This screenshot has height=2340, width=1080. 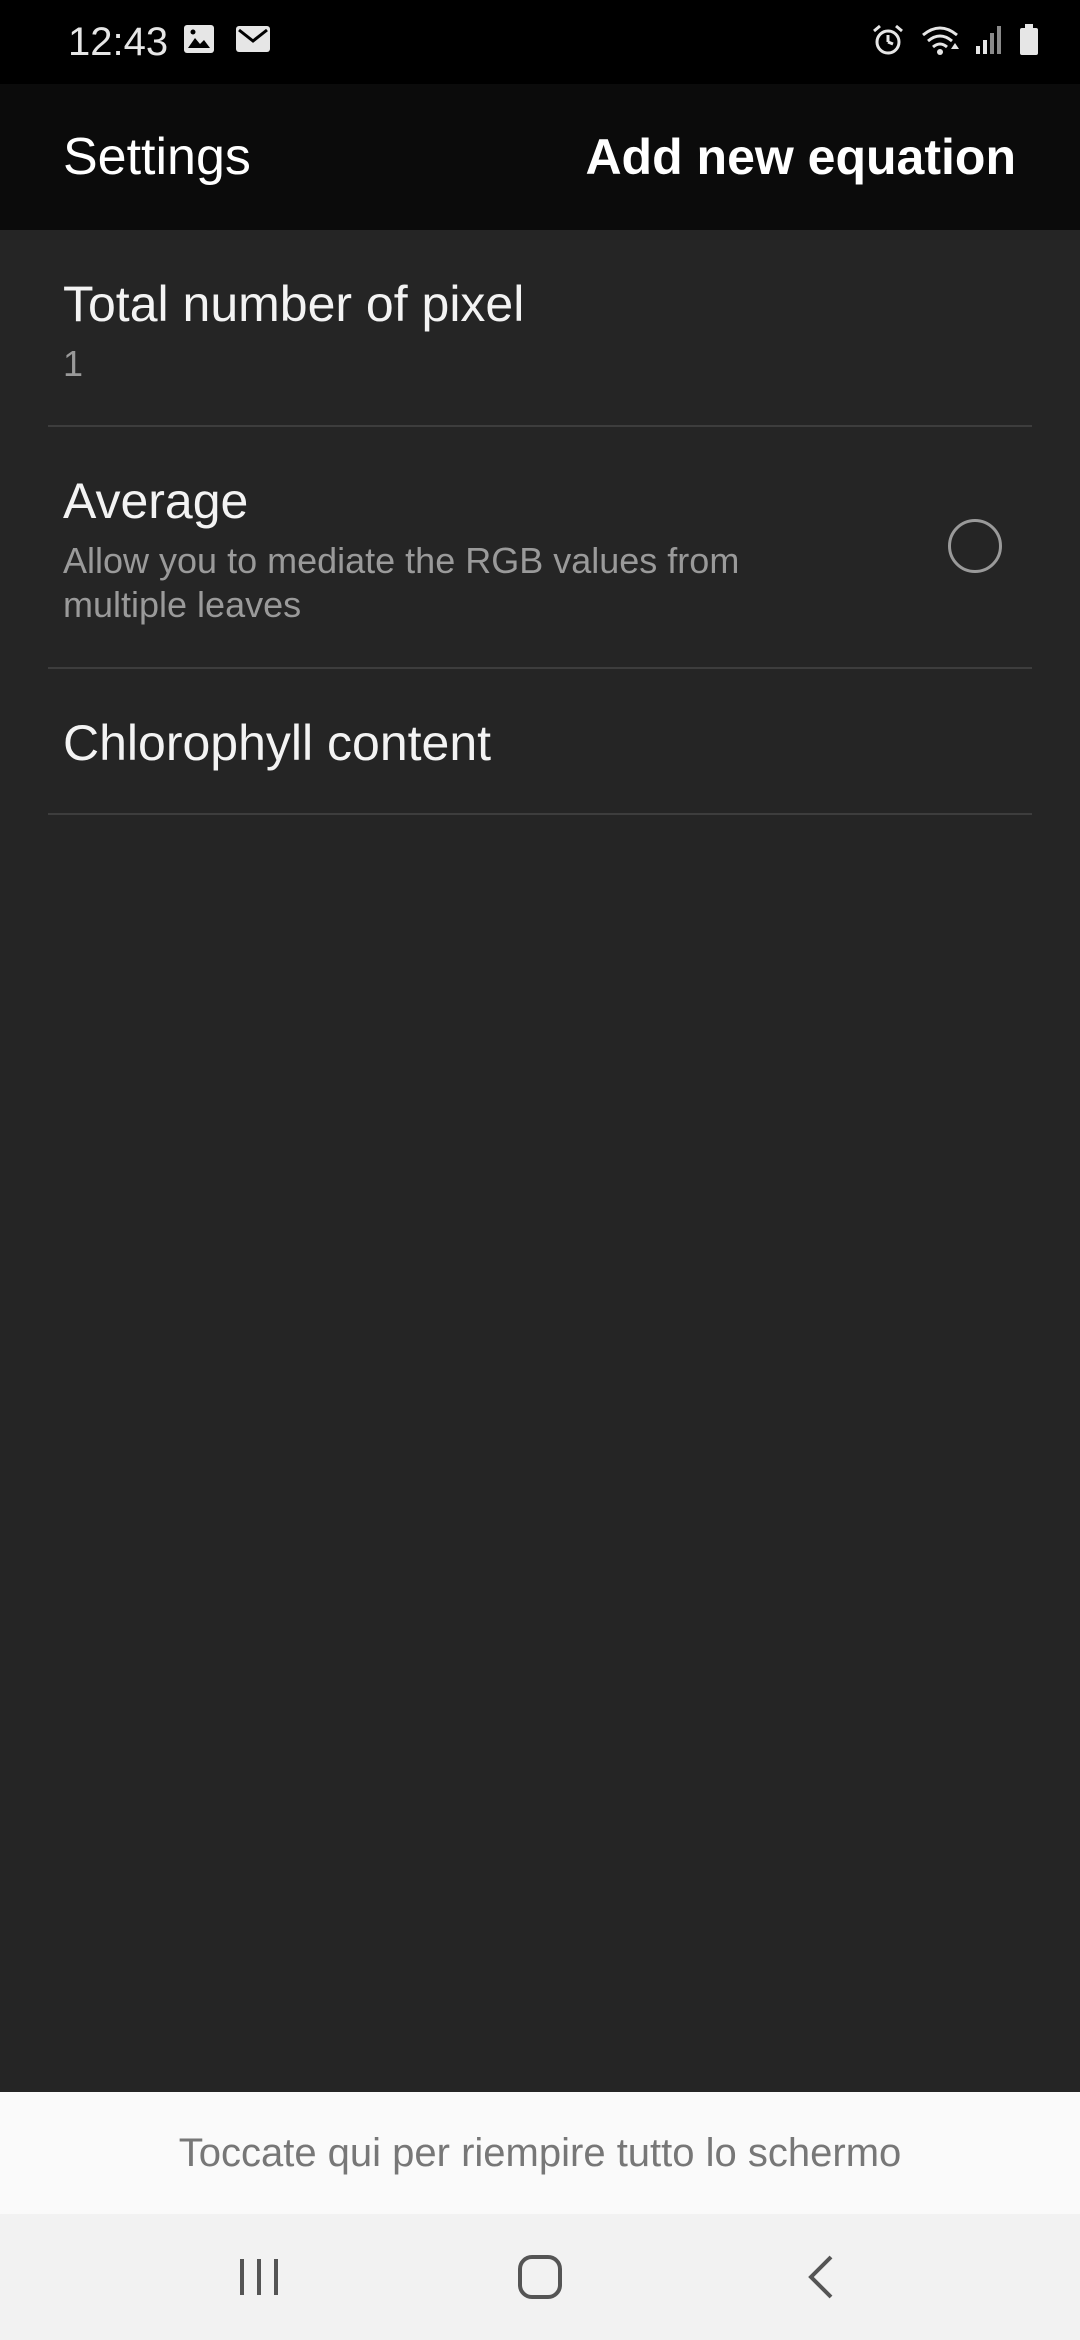 I want to click on pref-summary: 1, so click(x=73, y=363).